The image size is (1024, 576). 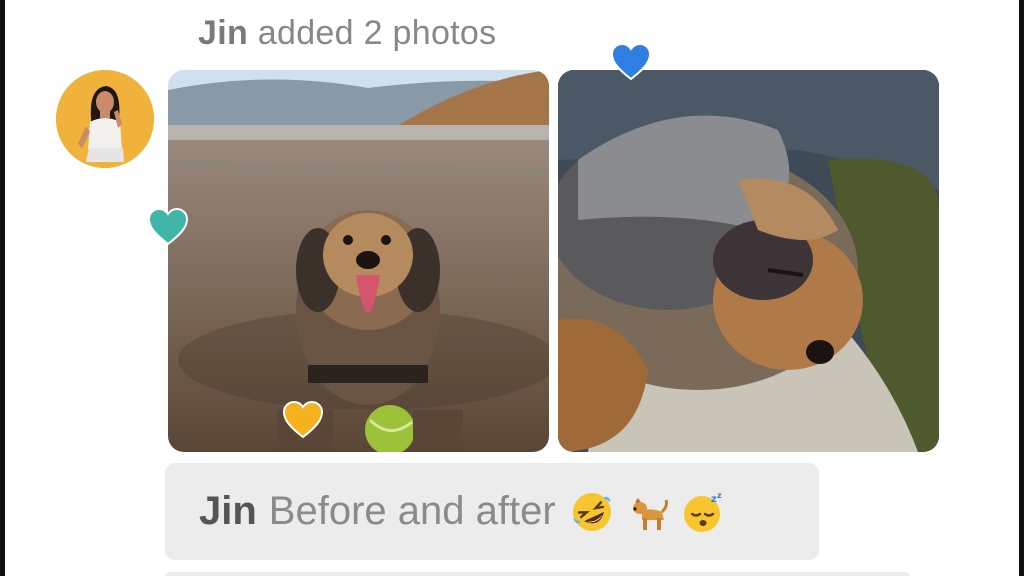 What do you see at coordinates (648, 512) in the screenshot?
I see `dog-emoji-icon` at bounding box center [648, 512].